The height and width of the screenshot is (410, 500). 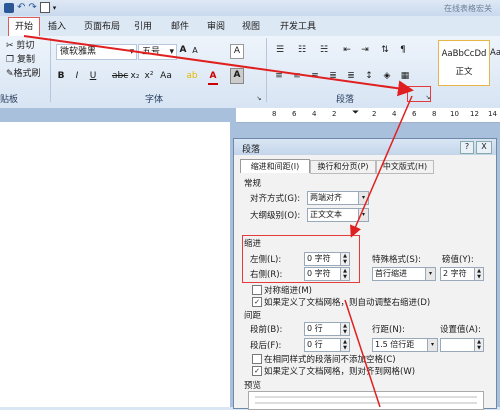 What do you see at coordinates (381, 166) in the screenshot?
I see `arrow-launcher-to-indent` at bounding box center [381, 166].